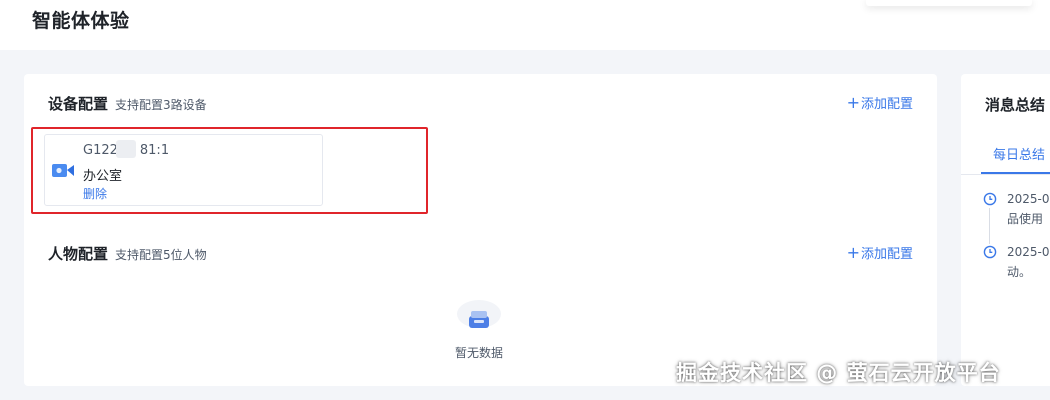 Image resolution: width=1050 pixels, height=400 pixels. What do you see at coordinates (886, 104) in the screenshot?
I see `add-device-label: 添加配置` at bounding box center [886, 104].